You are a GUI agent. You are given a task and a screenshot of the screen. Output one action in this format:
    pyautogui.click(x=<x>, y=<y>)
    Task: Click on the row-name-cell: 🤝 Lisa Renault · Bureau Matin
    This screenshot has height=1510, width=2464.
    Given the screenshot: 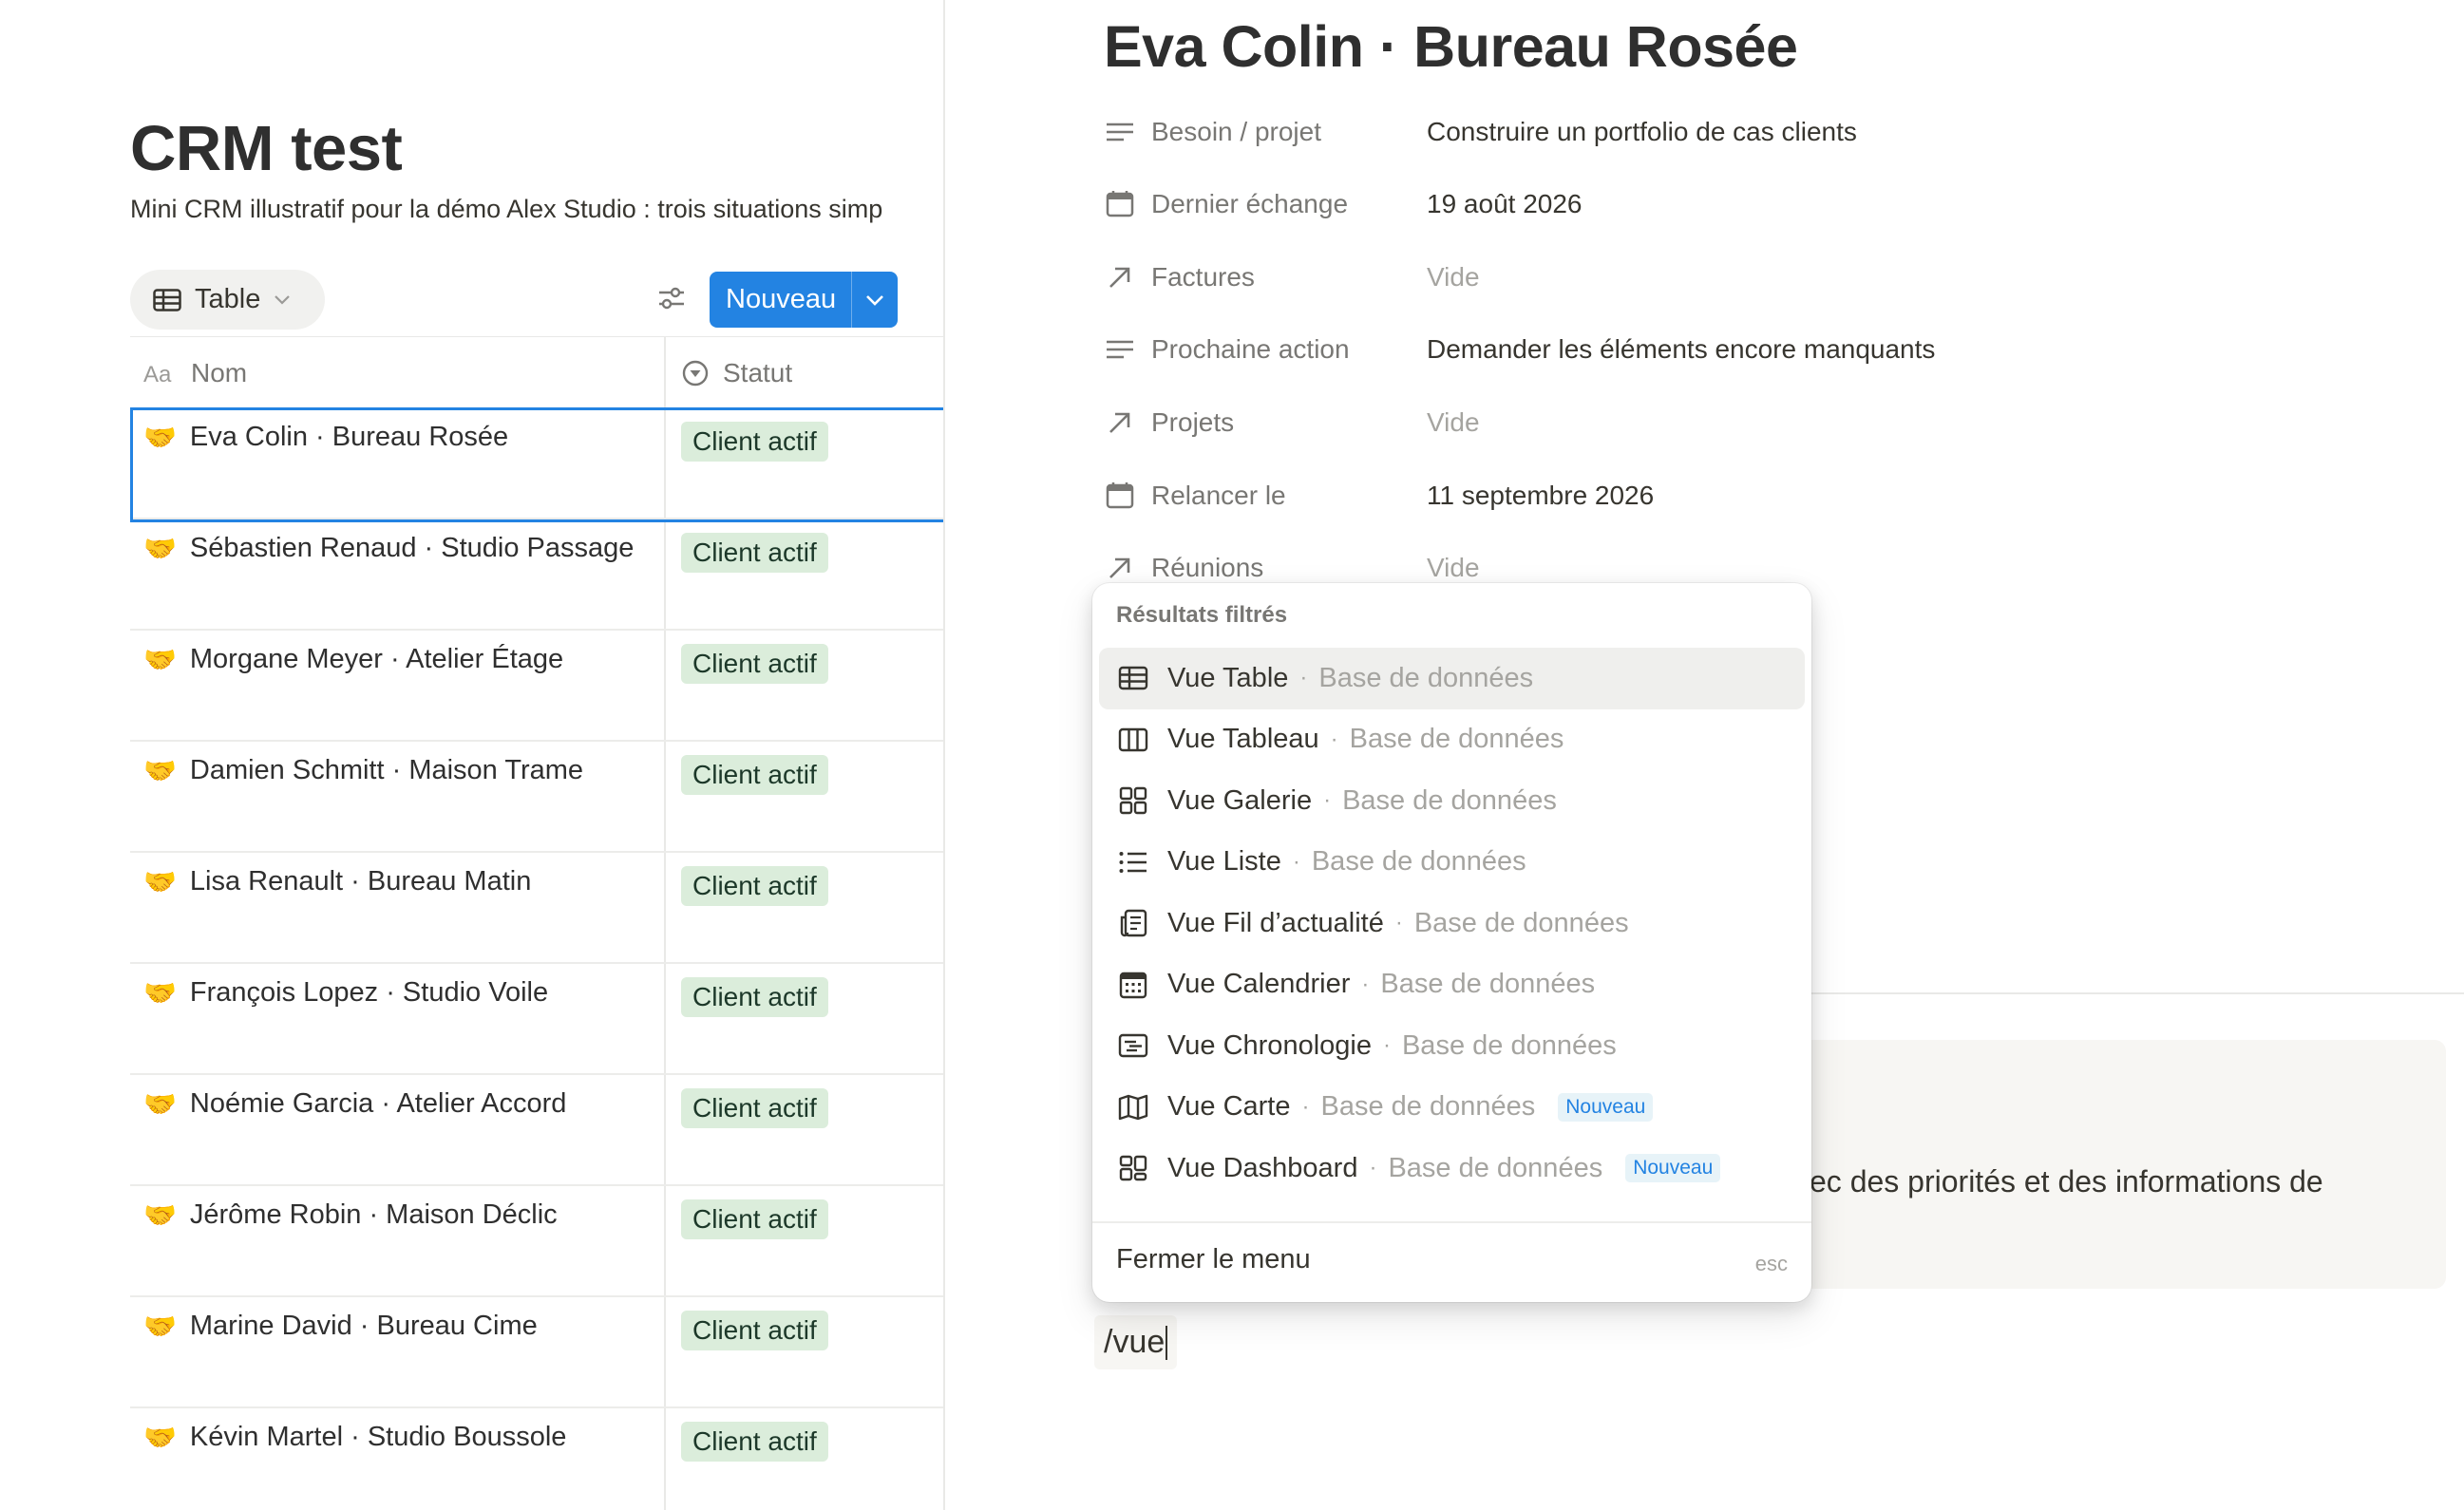 What is the action you would take?
    pyautogui.click(x=337, y=881)
    